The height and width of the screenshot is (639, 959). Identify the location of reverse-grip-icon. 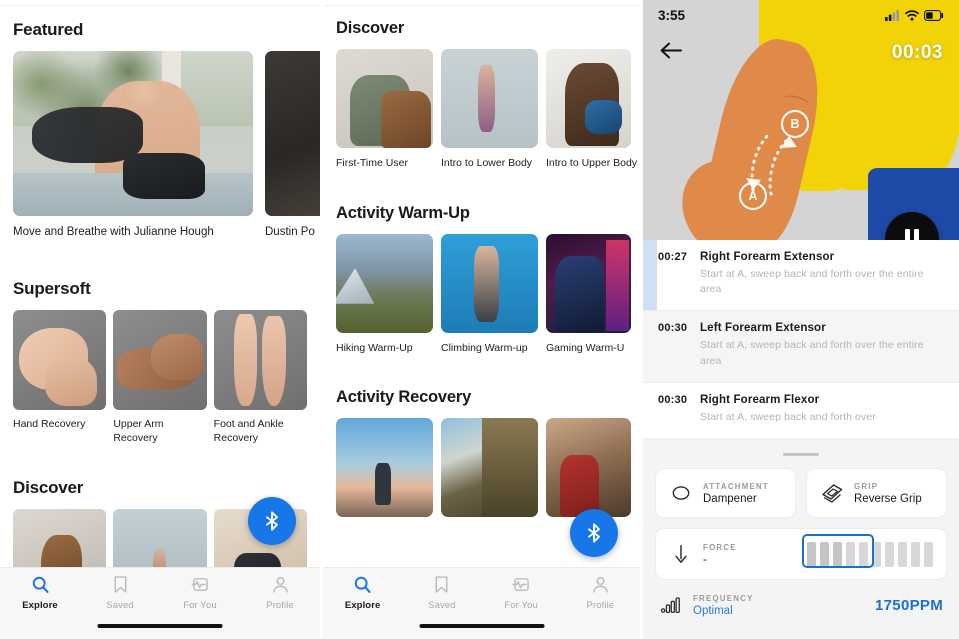
(832, 493).